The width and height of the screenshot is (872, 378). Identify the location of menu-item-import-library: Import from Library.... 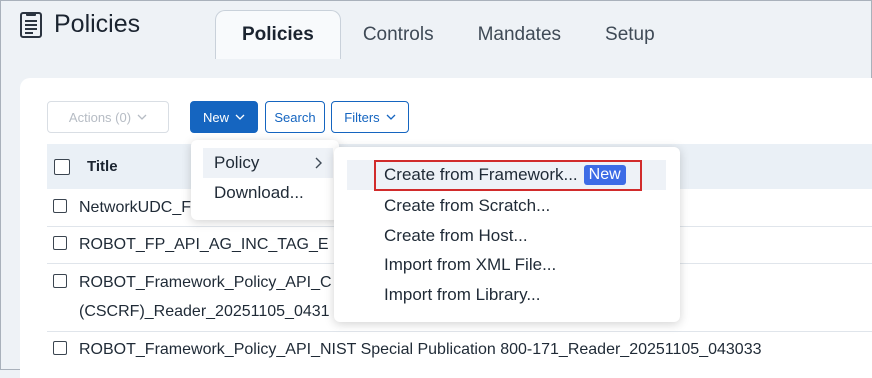
(506, 295).